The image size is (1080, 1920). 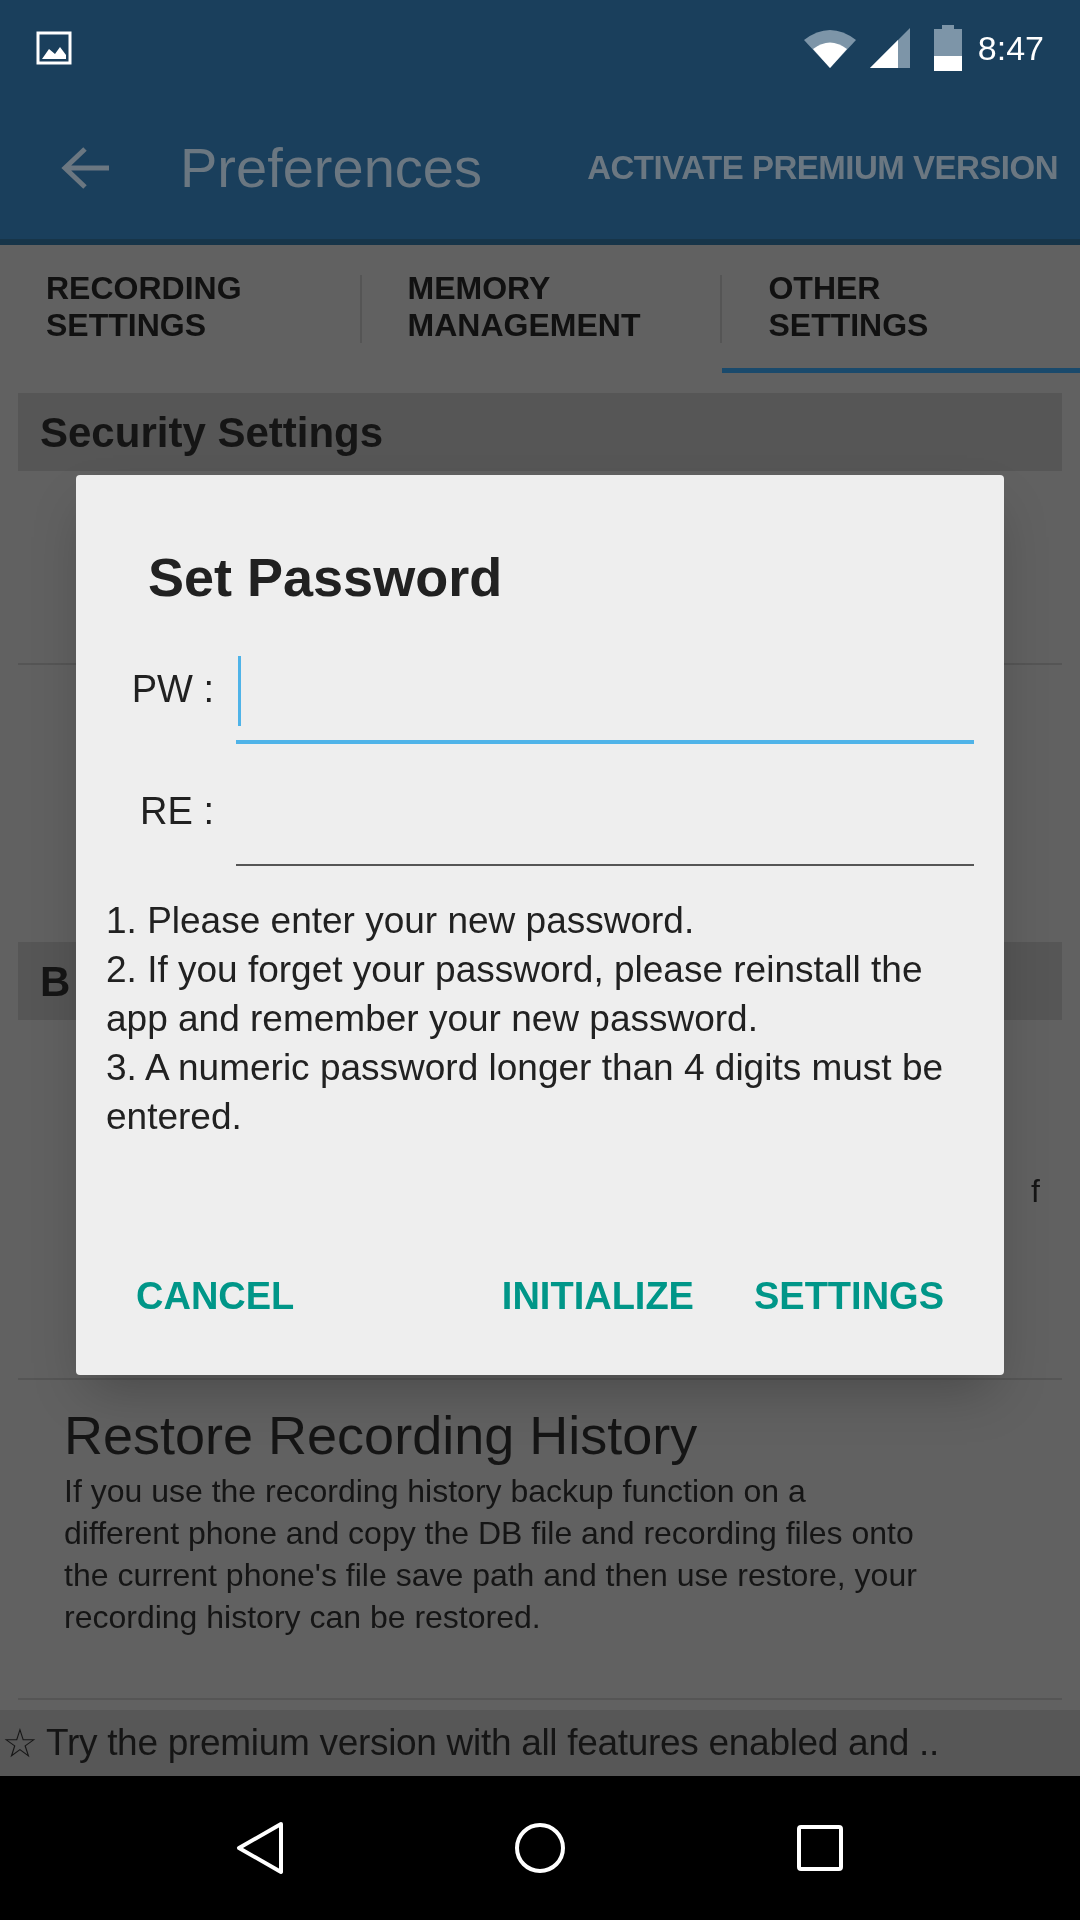 What do you see at coordinates (822, 167) in the screenshot?
I see `activate-premium-button: ACTIVATE PREMIUM VERSION` at bounding box center [822, 167].